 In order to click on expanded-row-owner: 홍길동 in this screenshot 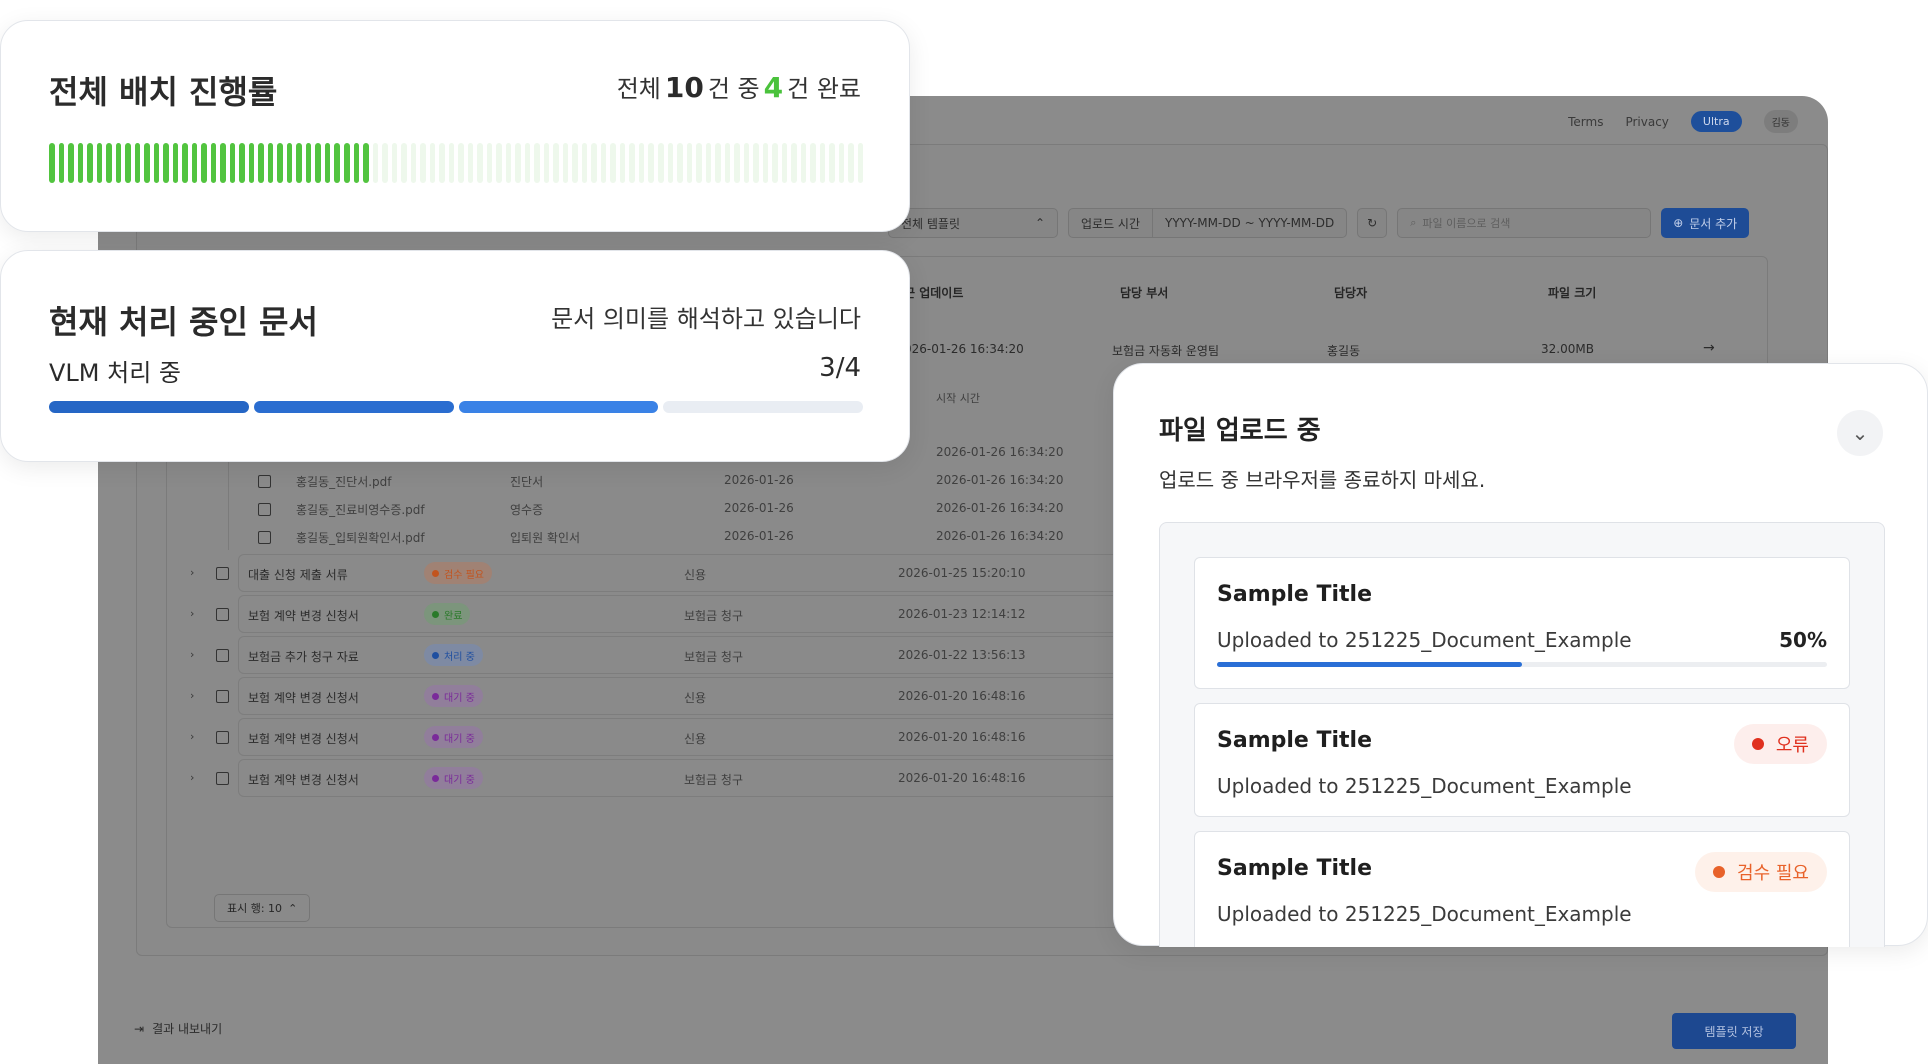, I will do `click(1344, 351)`.